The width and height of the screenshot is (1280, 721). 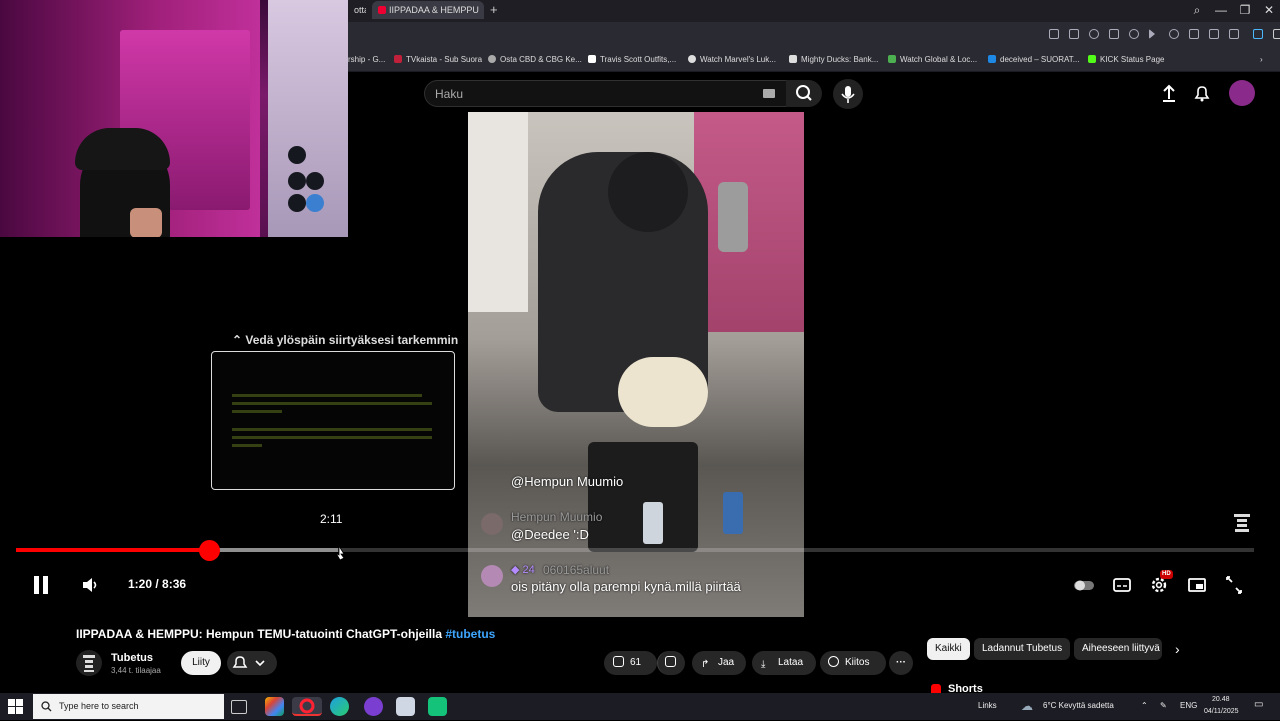 What do you see at coordinates (252, 663) in the screenshot?
I see `subscription-bell-button` at bounding box center [252, 663].